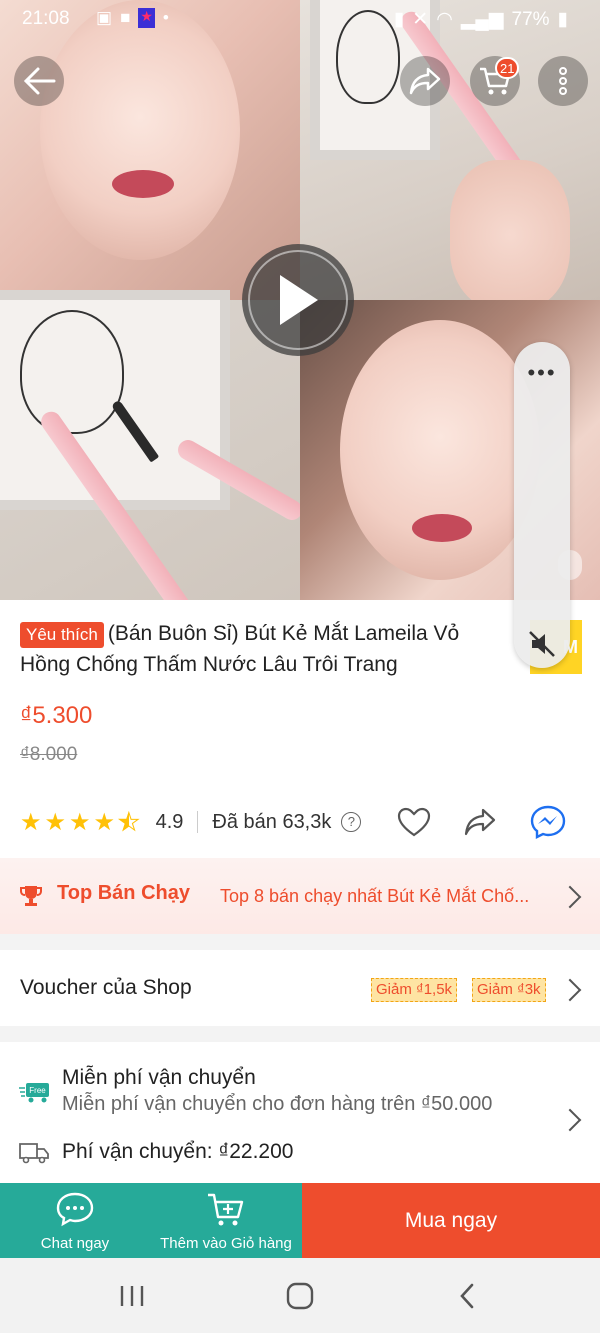  I want to click on shipping-fee: Phí vận chuyển: ₫22.200, so click(178, 1151).